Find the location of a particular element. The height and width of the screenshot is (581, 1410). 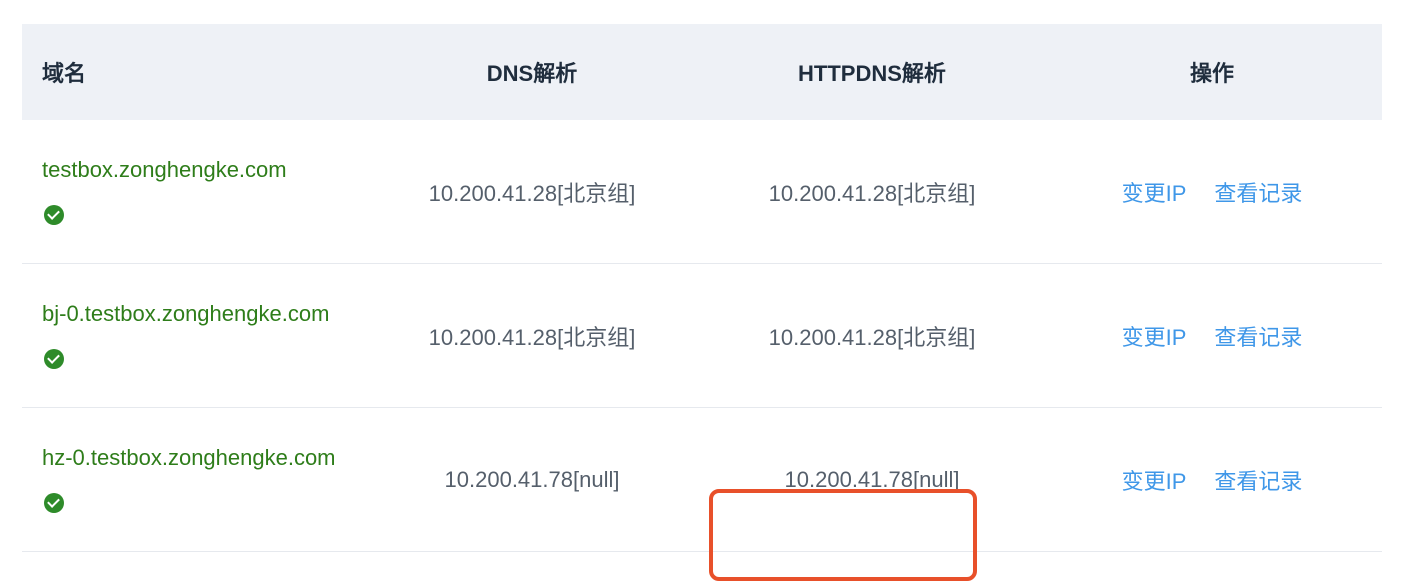

highlight-box is located at coordinates (843, 534).